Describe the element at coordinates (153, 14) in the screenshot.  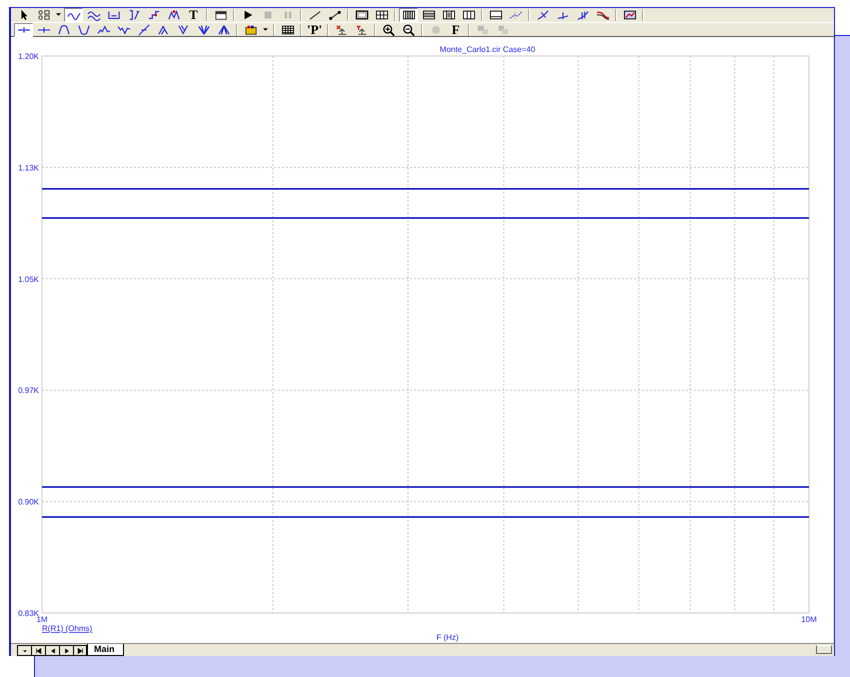
I see `graph-icon` at that location.